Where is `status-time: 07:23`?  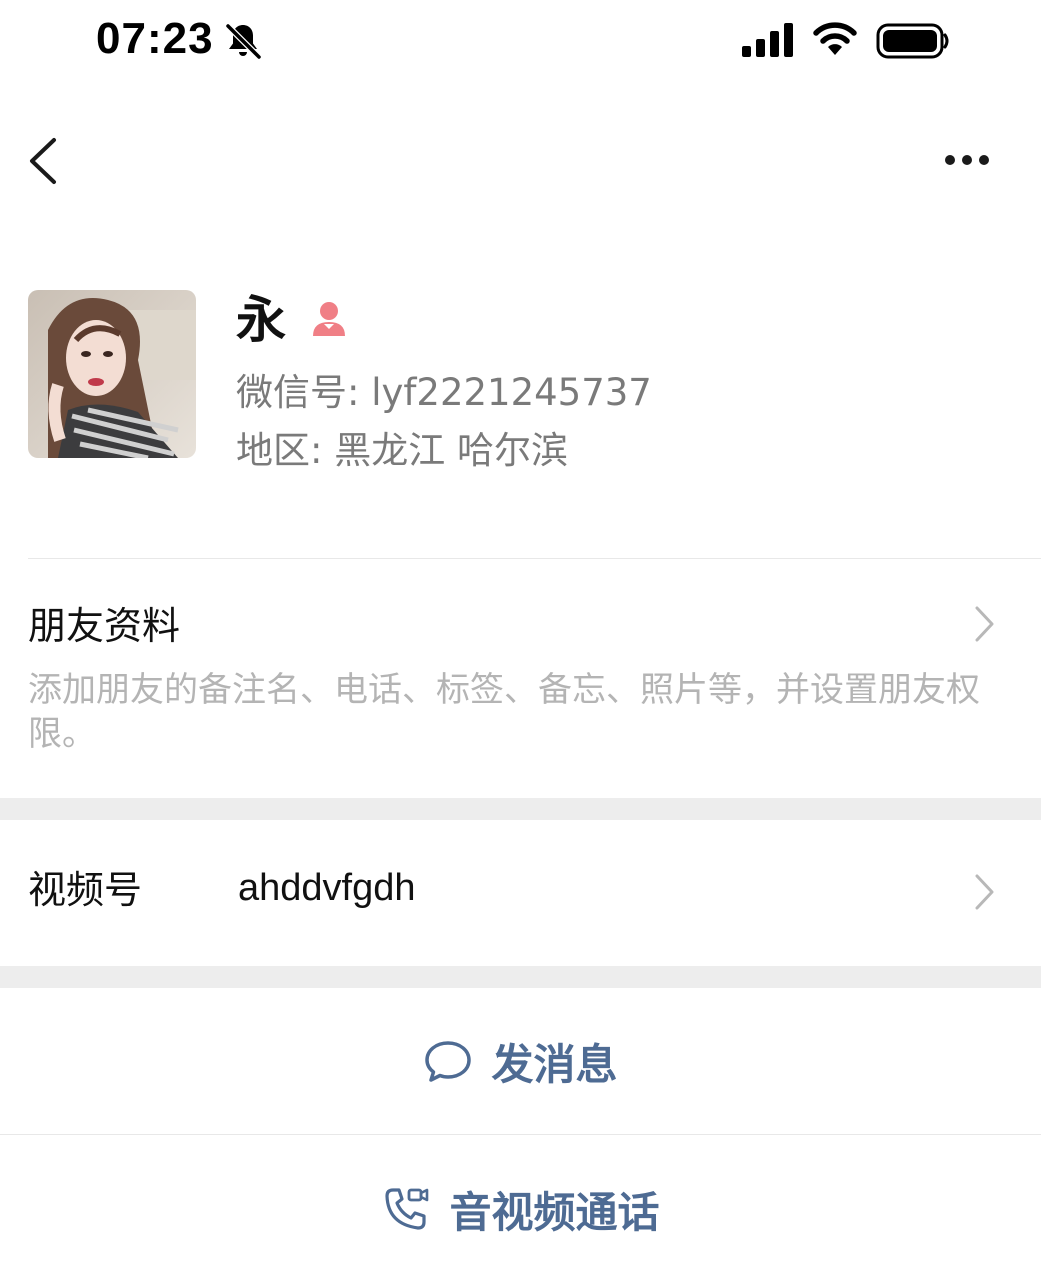
status-time: 07:23 is located at coordinates (155, 38).